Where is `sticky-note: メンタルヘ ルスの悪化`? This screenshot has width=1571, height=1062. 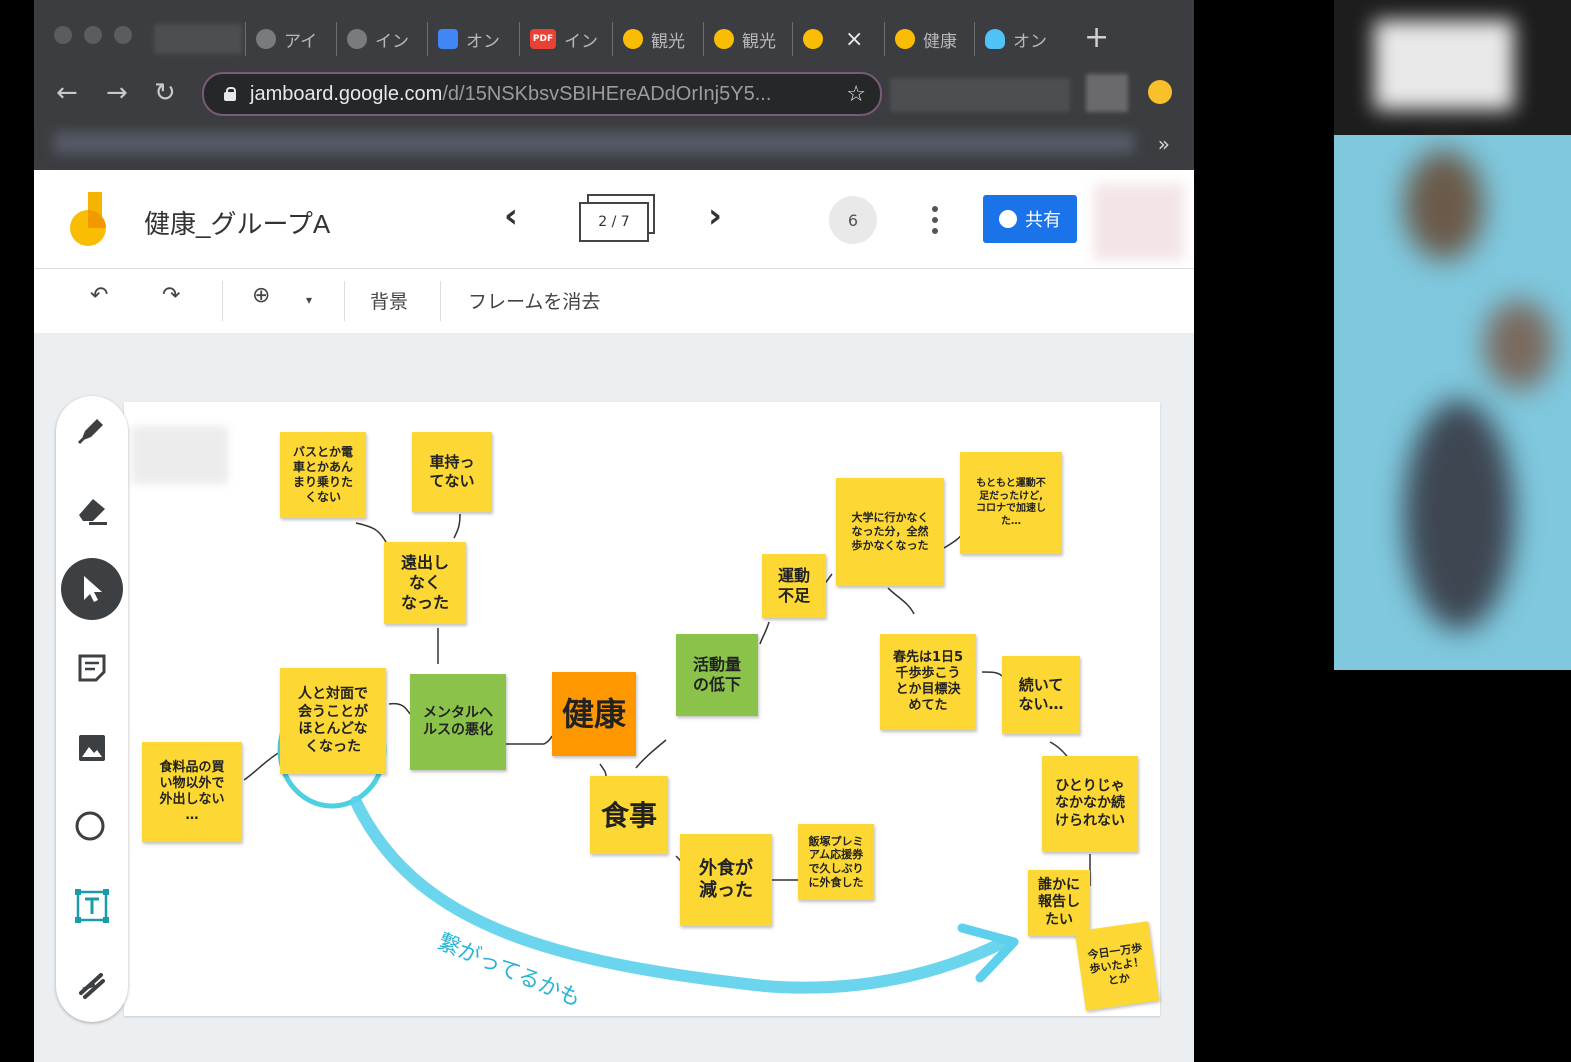 sticky-note: メンタルヘ ルスの悪化 is located at coordinates (458, 722).